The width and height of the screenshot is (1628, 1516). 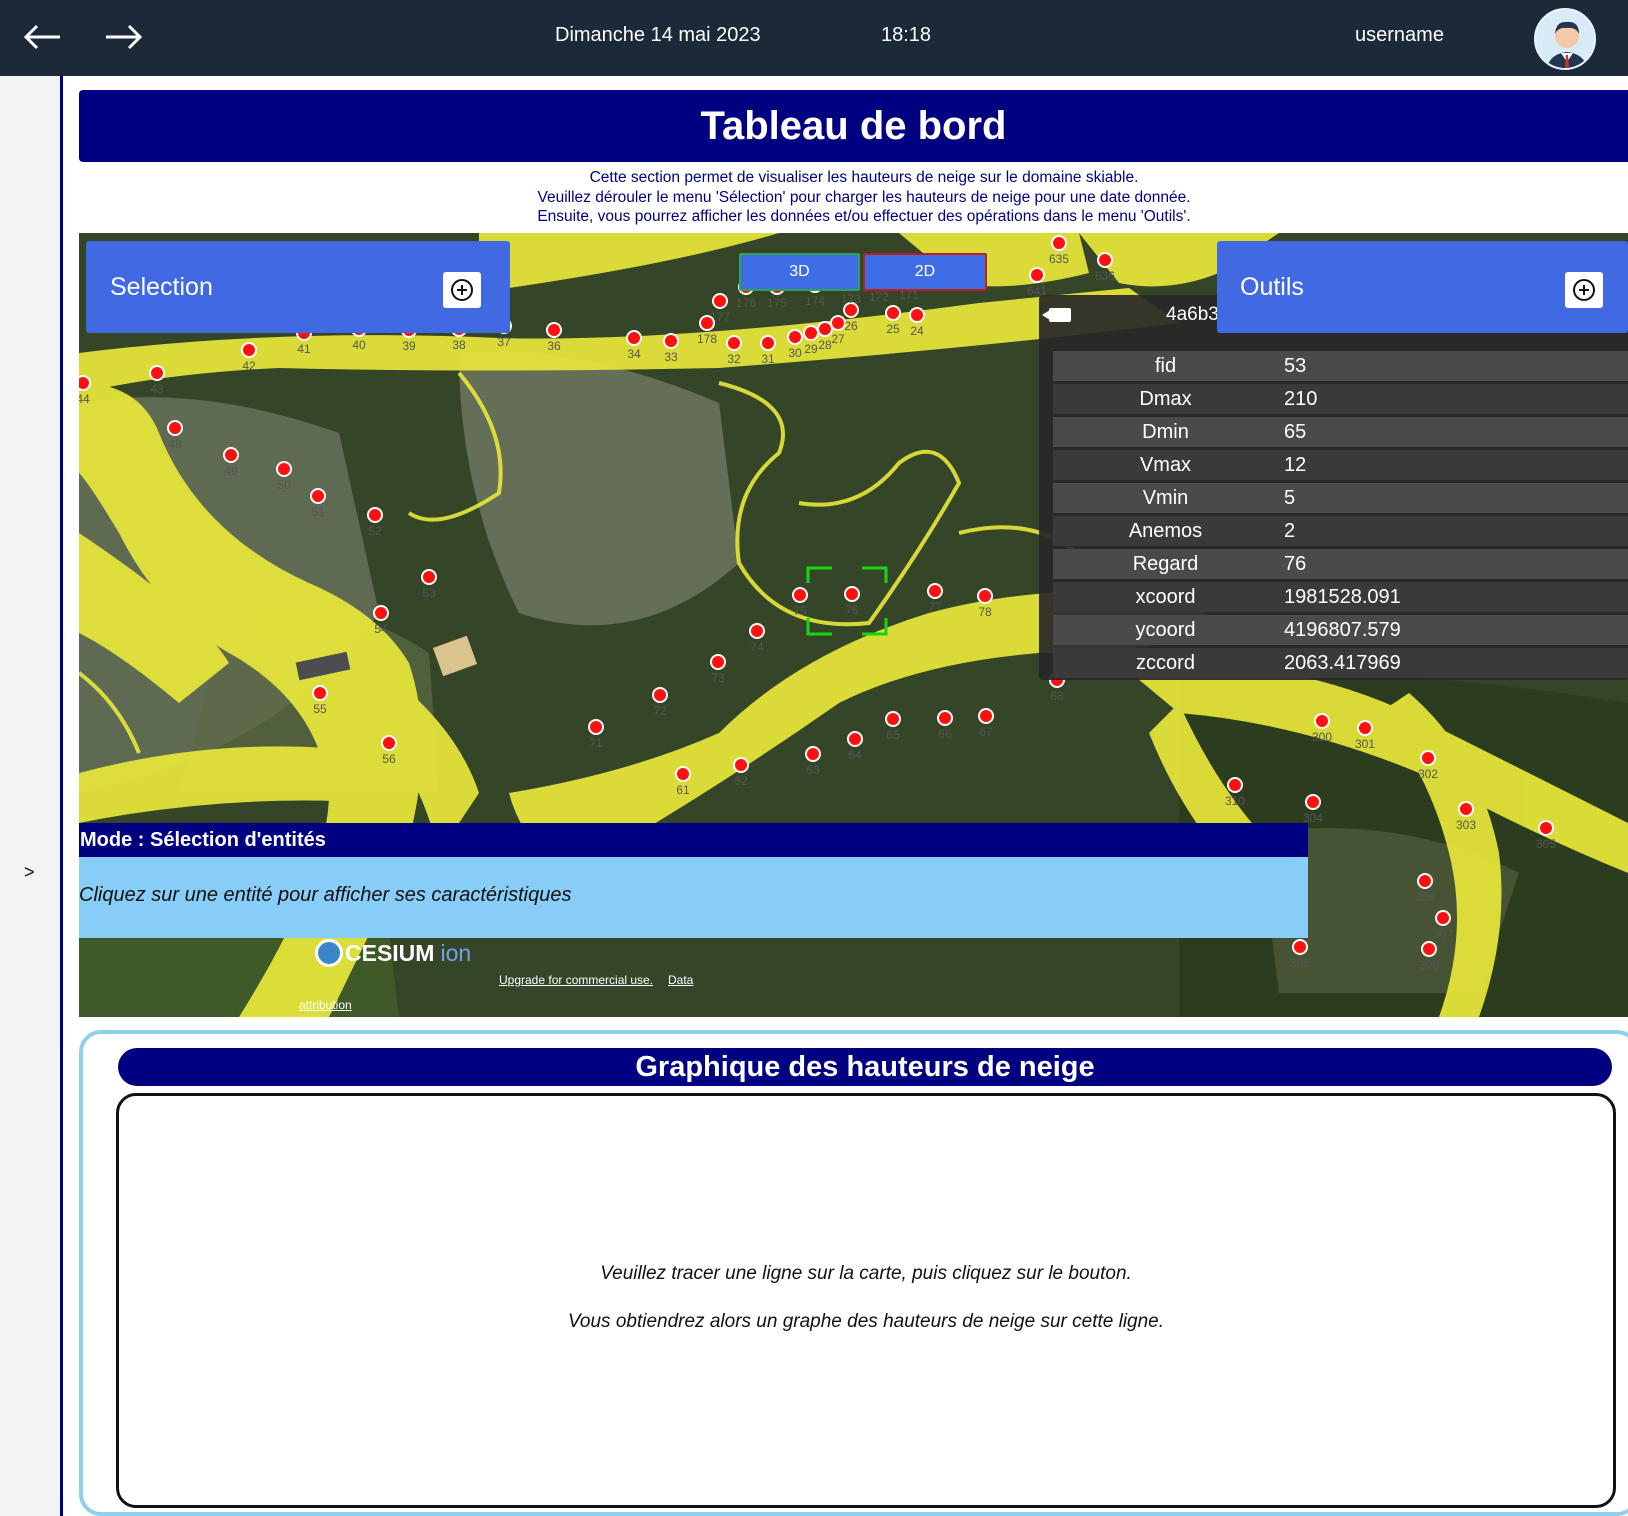 What do you see at coordinates (879, 297) in the screenshot?
I see `marker-label: 172` at bounding box center [879, 297].